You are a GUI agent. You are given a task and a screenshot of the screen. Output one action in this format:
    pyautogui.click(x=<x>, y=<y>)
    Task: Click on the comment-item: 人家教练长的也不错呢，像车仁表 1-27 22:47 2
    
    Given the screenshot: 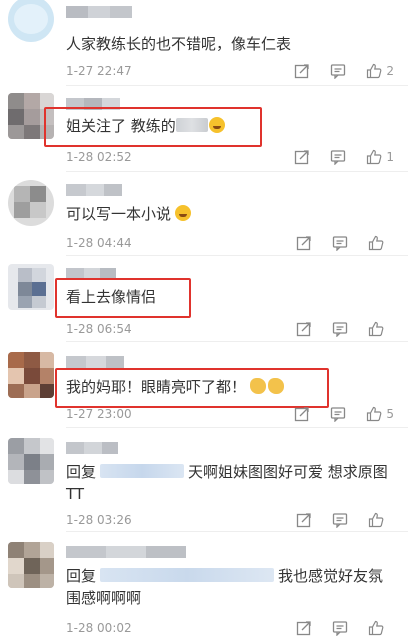 What is the action you would take?
    pyautogui.click(x=204, y=43)
    